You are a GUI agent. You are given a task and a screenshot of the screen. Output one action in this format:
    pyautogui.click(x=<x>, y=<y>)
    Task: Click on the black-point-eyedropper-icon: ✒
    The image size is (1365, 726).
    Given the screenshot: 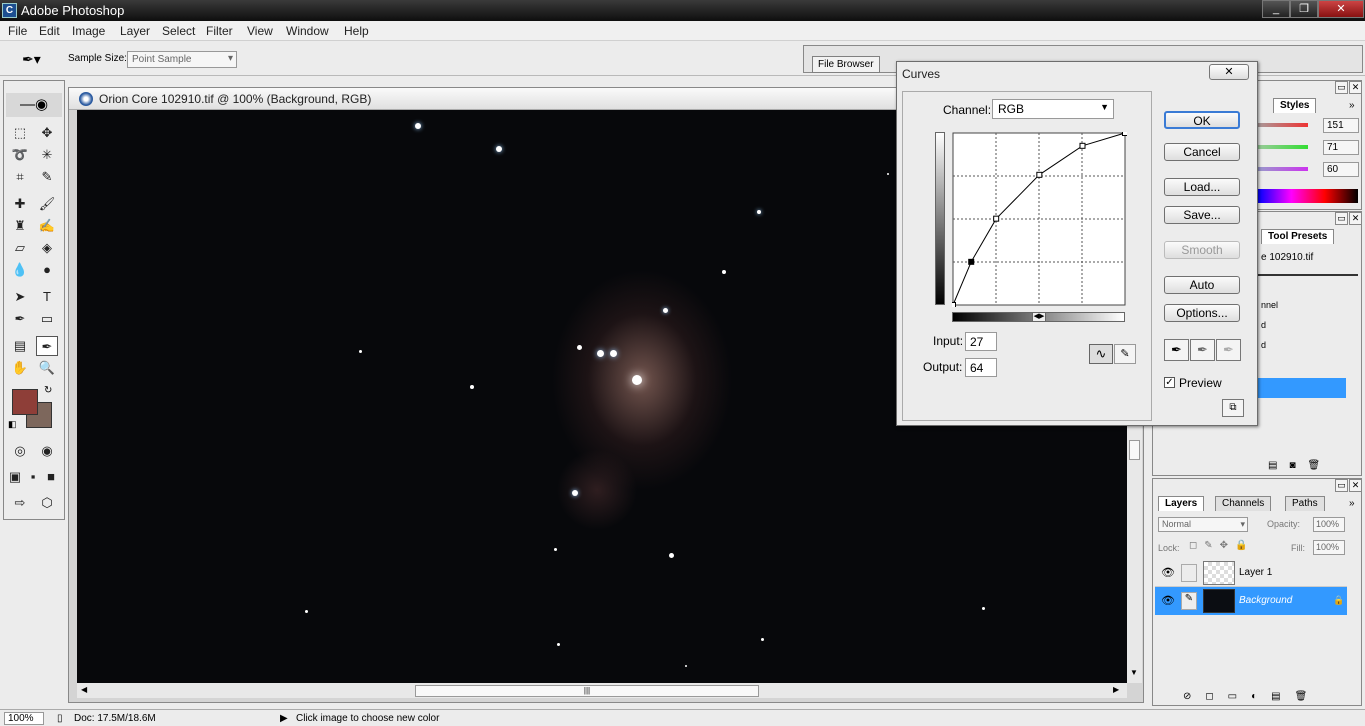 What is the action you would take?
    pyautogui.click(x=1176, y=350)
    